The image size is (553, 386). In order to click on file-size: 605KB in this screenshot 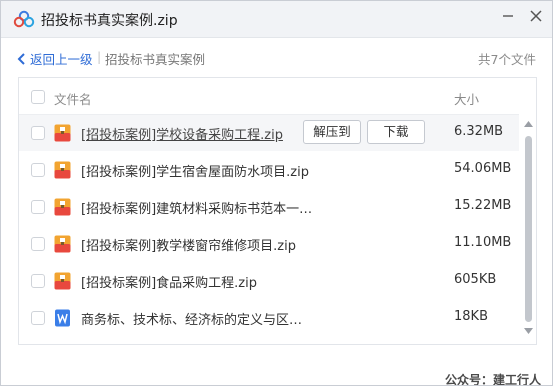, I will do `click(475, 279)`.